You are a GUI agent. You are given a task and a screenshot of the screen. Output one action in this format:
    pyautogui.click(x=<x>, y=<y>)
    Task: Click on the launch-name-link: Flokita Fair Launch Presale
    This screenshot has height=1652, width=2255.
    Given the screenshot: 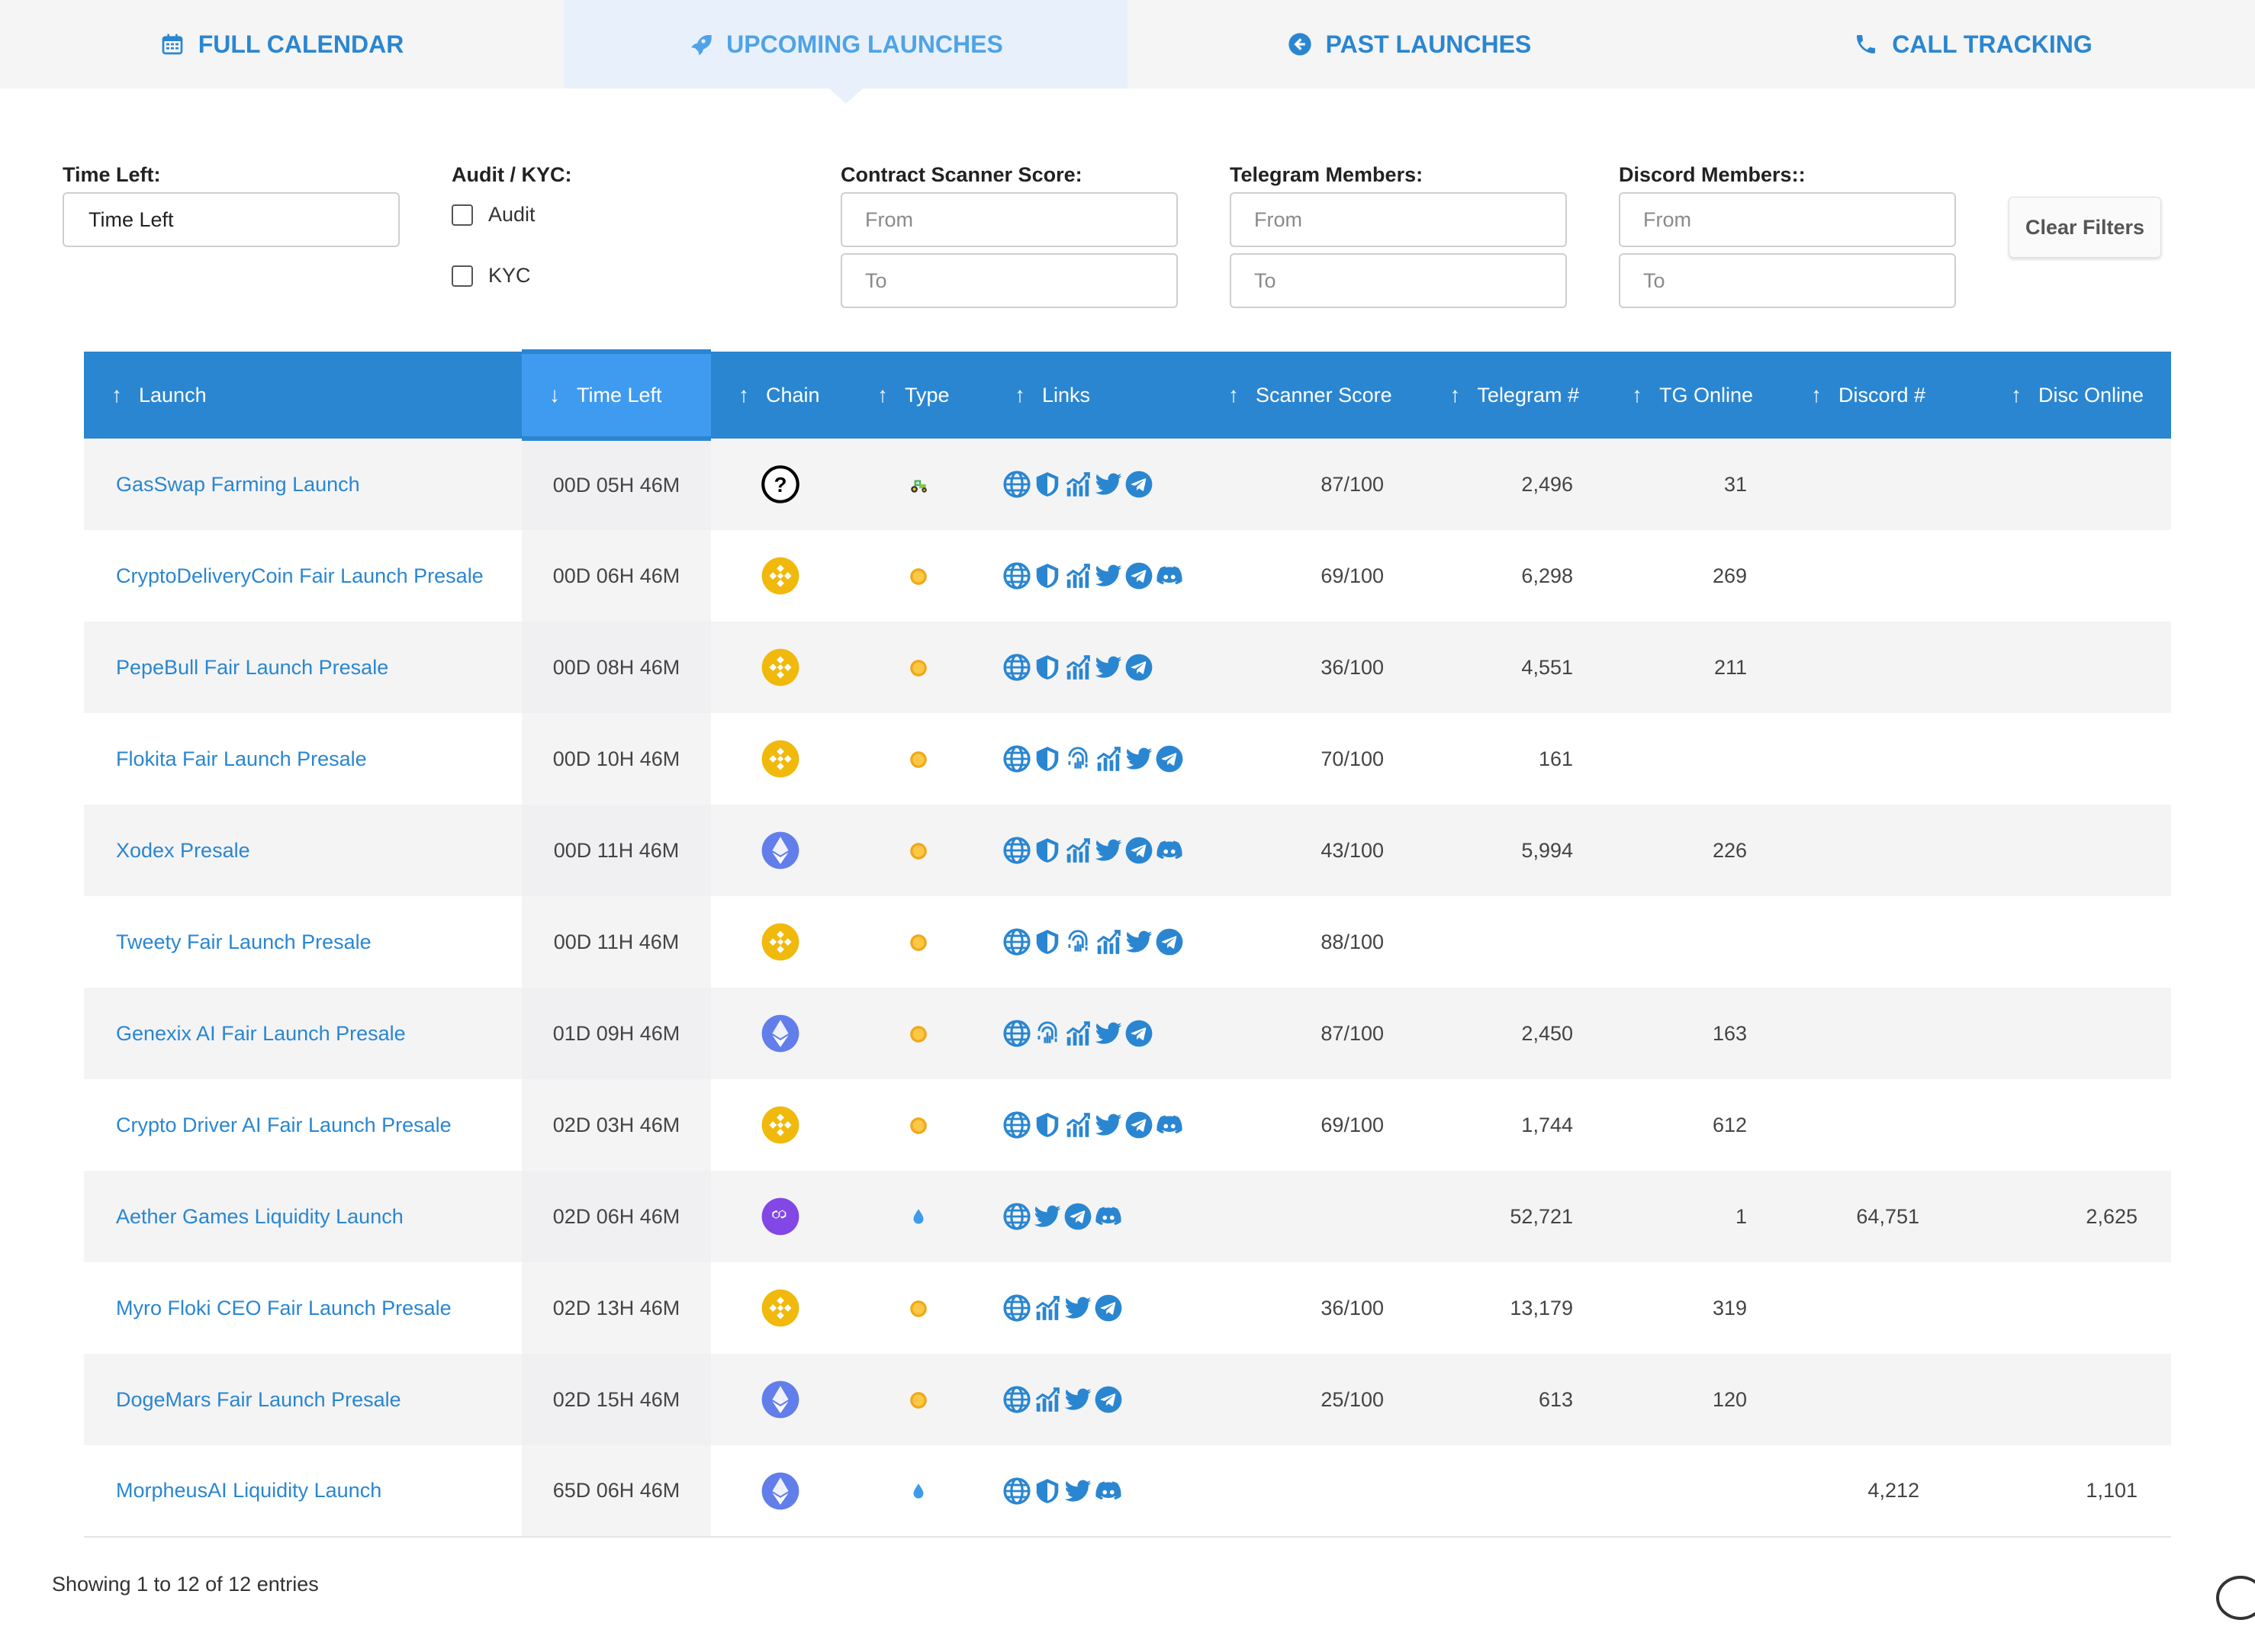 What is the action you would take?
    pyautogui.click(x=303, y=759)
    